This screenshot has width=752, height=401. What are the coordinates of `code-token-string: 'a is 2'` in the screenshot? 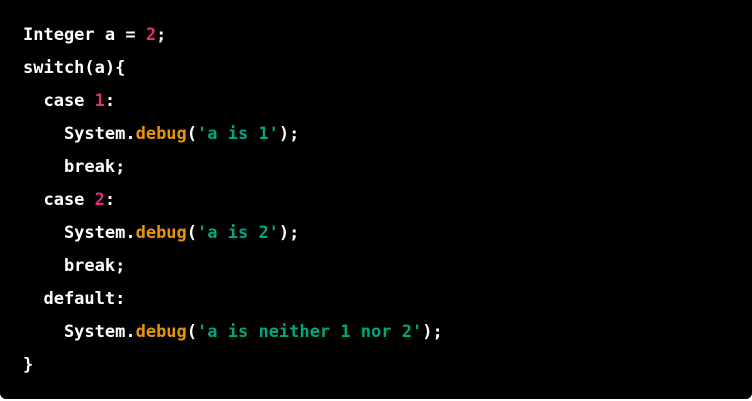 It's located at (238, 233).